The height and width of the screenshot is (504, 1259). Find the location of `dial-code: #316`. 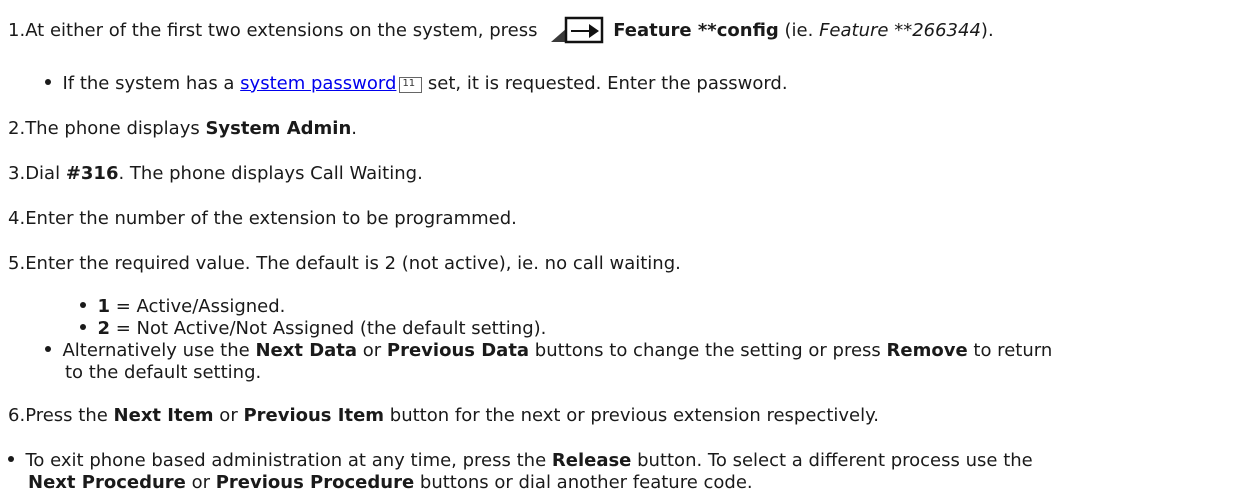

dial-code: #316 is located at coordinates (92, 173).